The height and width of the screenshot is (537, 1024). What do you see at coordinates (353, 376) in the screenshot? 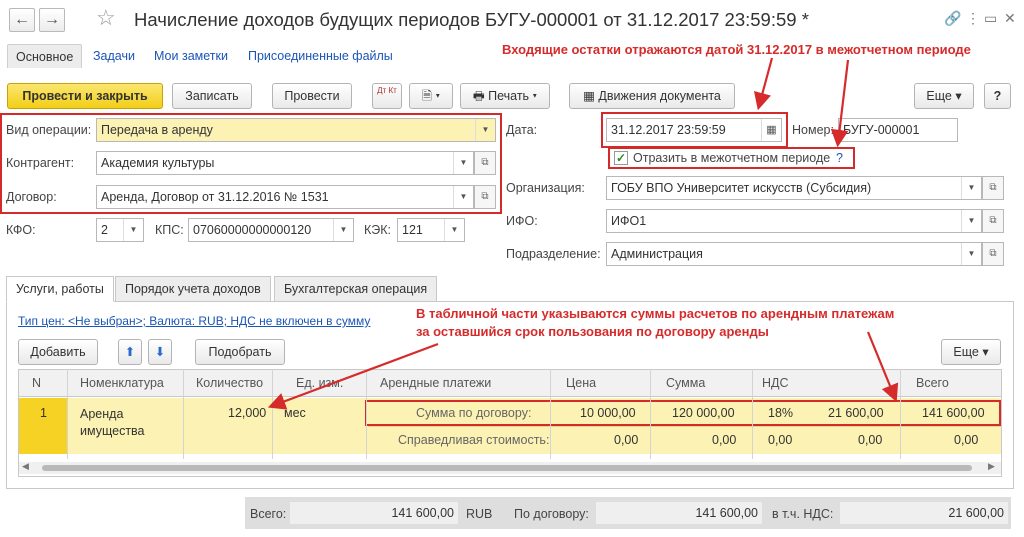
I see `arrow-to-qty` at bounding box center [353, 376].